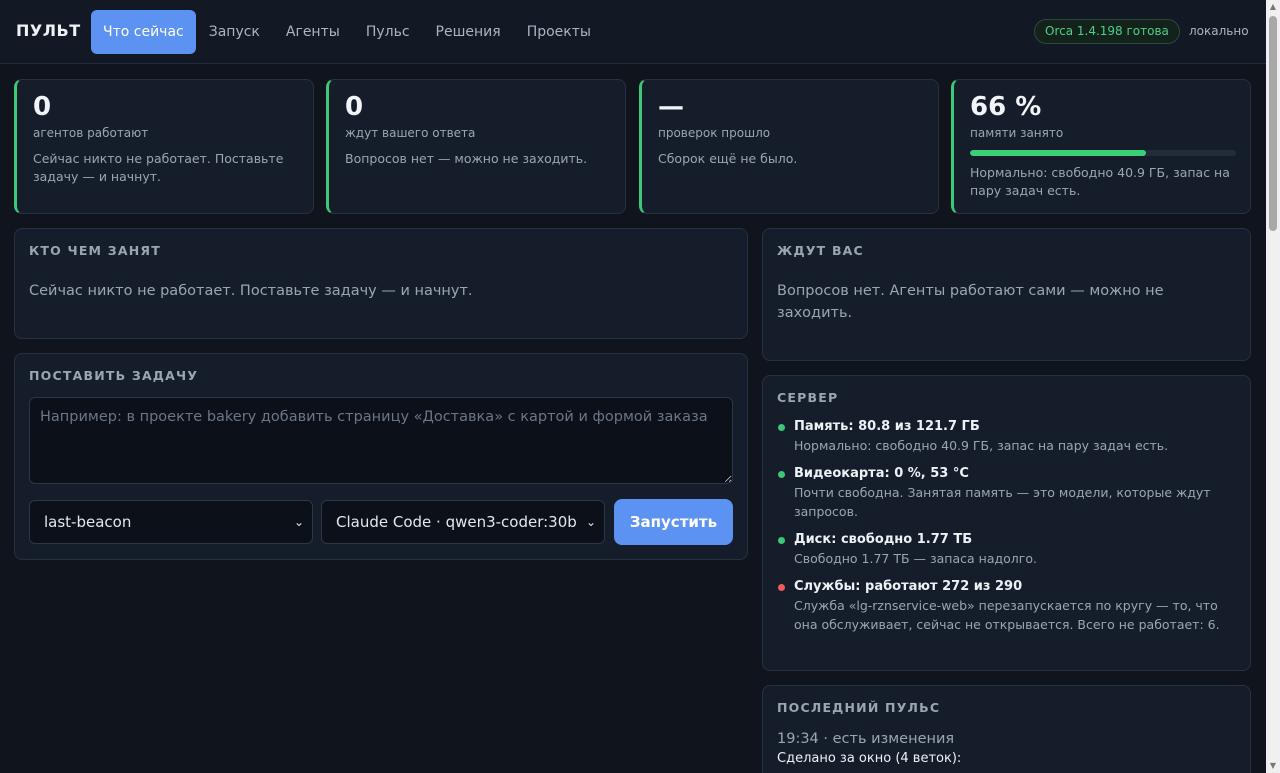 This screenshot has width=1280, height=773. Describe the element at coordinates (915, 558) in the screenshot. I see `server-item-description: Свободно 1.77 ТБ — запаса надолго.` at that location.